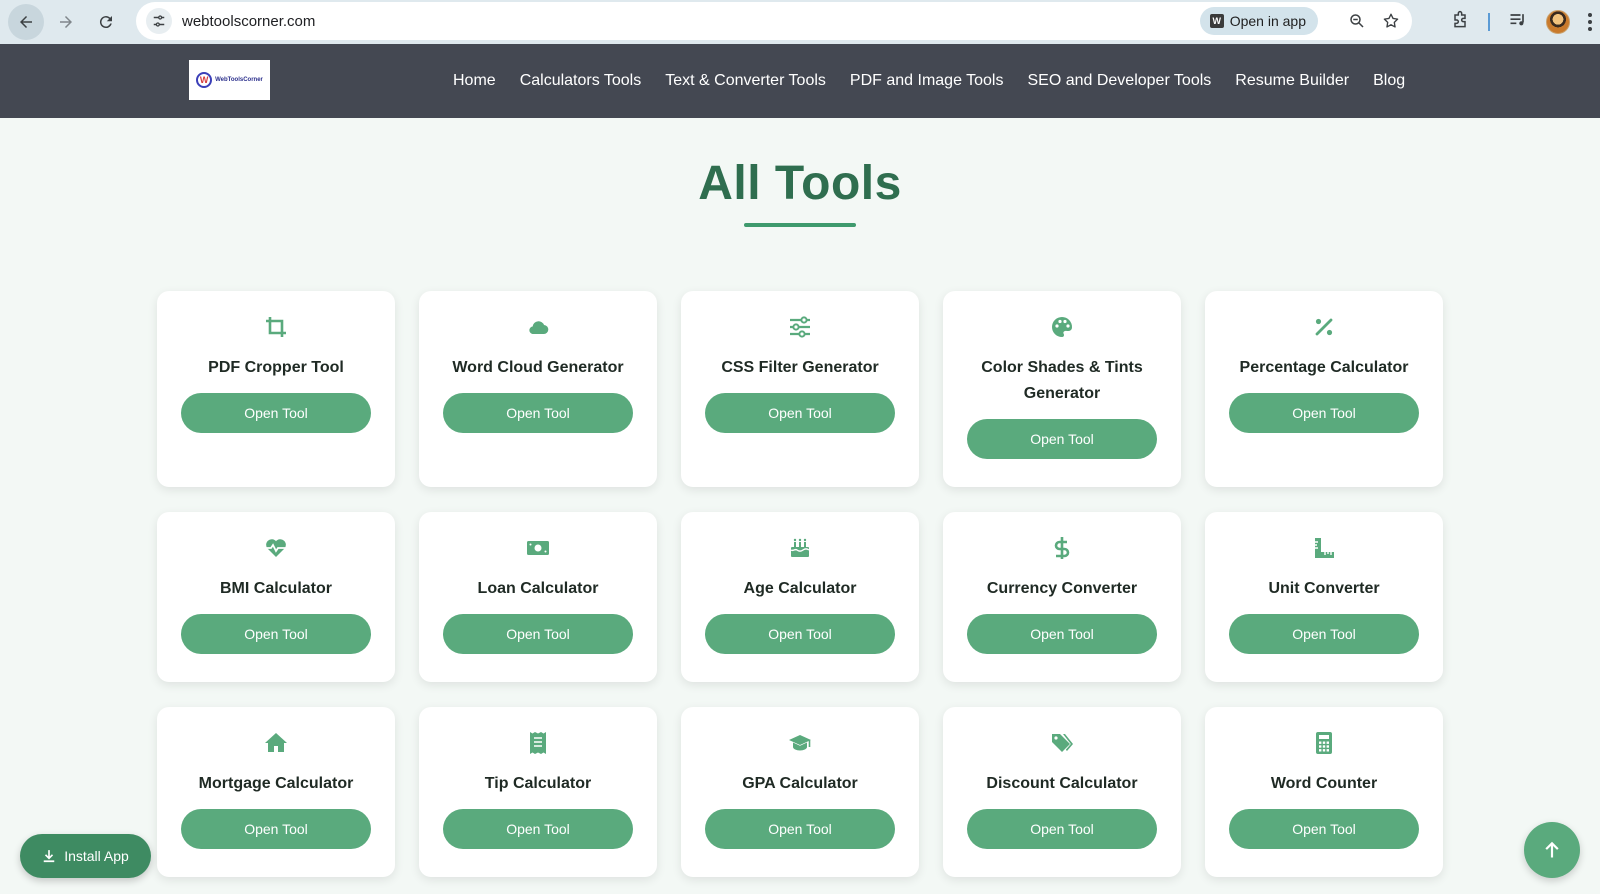 The image size is (1600, 894). What do you see at coordinates (538, 548) in the screenshot?
I see `money-bill-icon` at bounding box center [538, 548].